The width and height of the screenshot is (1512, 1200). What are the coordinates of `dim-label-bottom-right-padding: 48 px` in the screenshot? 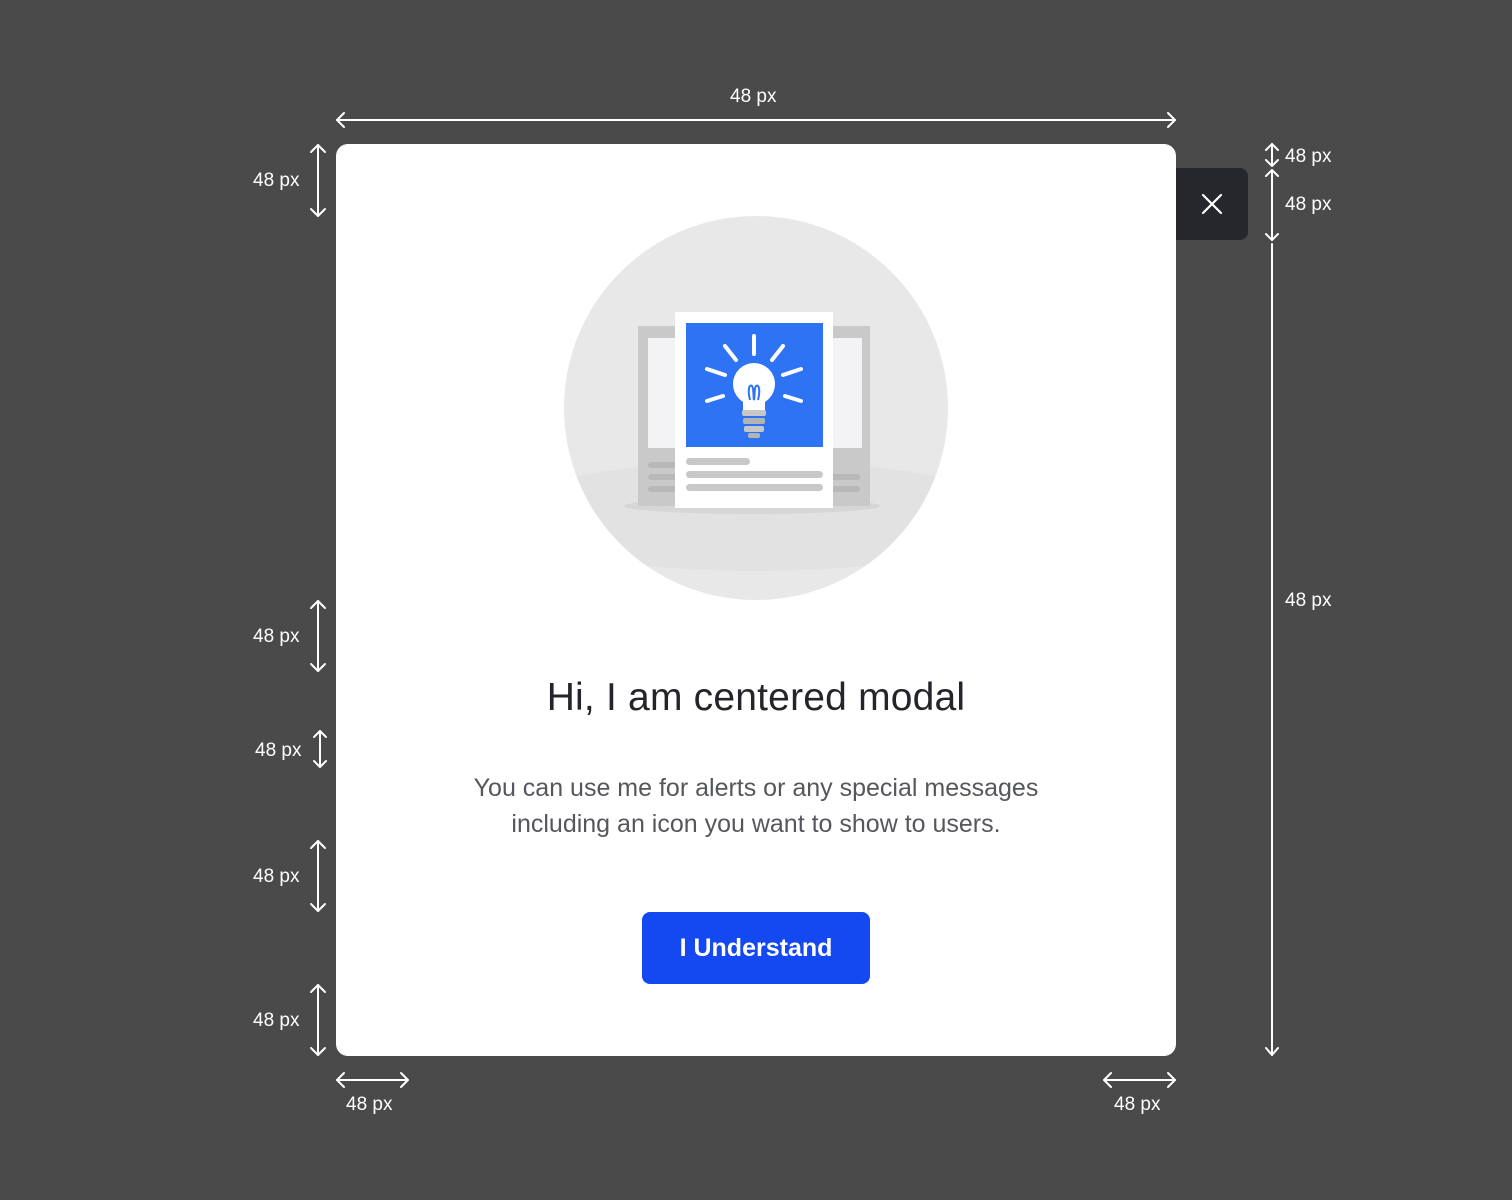 It's located at (1137, 1104).